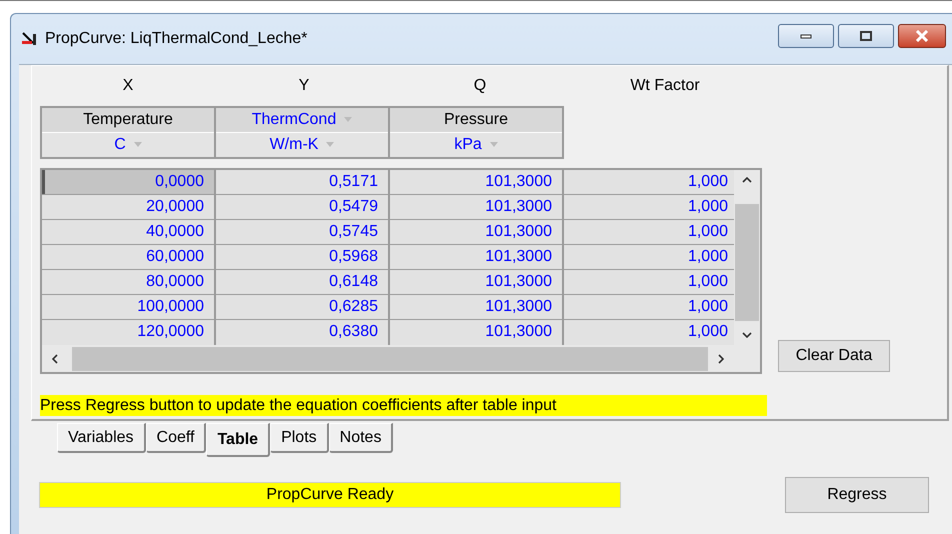 The height and width of the screenshot is (534, 952). Describe the element at coordinates (468, 144) in the screenshot. I see `unit-label: kPa` at that location.